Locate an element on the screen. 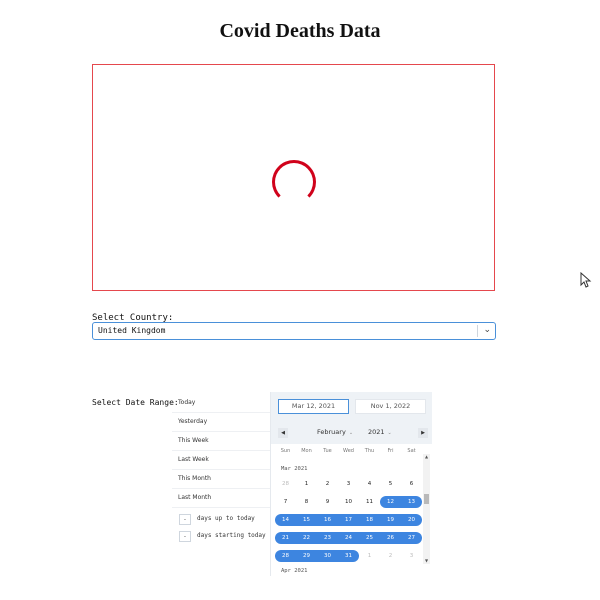 The image size is (600, 600). select-divider is located at coordinates (477, 331).